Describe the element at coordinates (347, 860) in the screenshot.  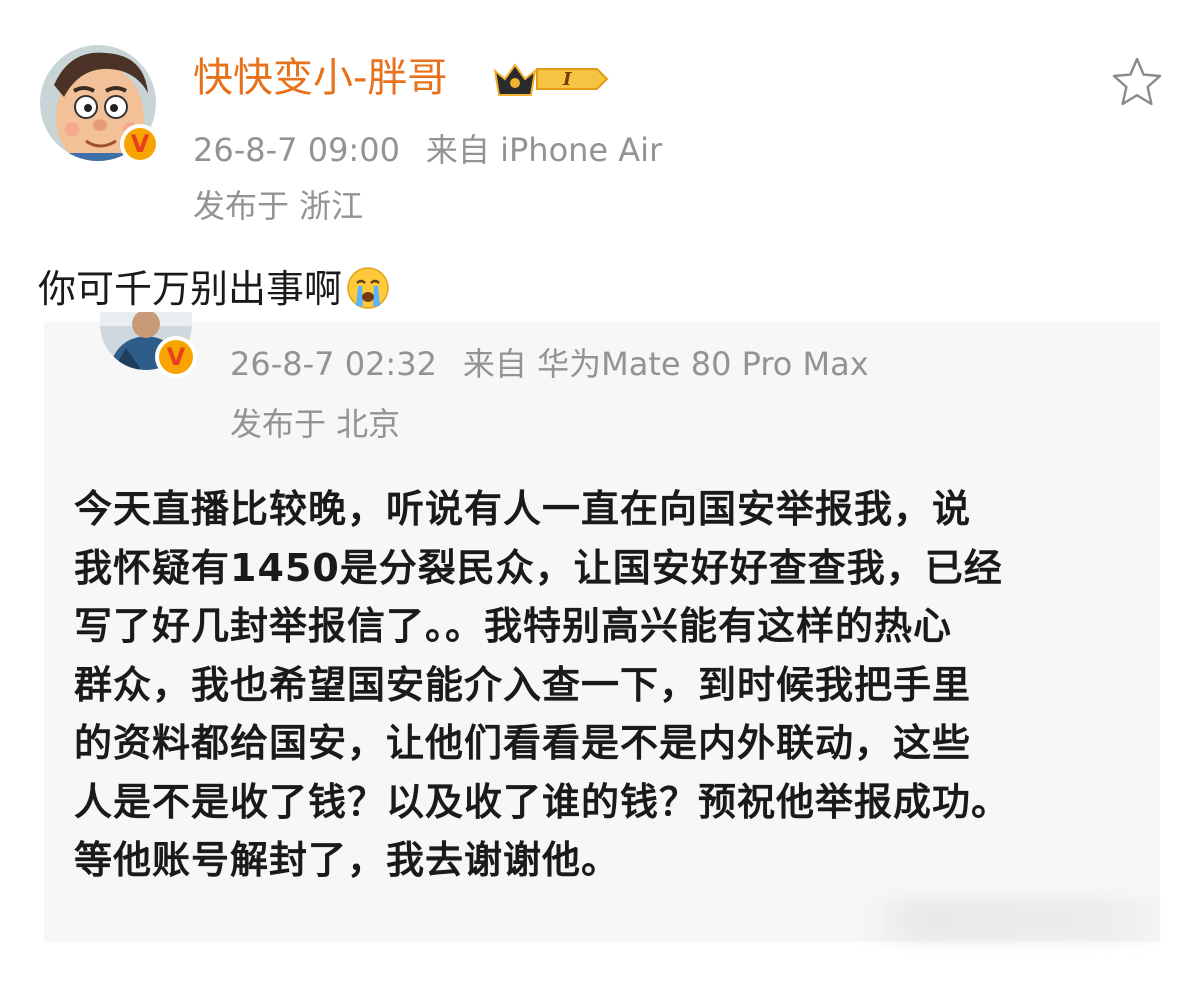
I see `repost-body-line: 等他账号解封了，我去谢谢他。` at that location.